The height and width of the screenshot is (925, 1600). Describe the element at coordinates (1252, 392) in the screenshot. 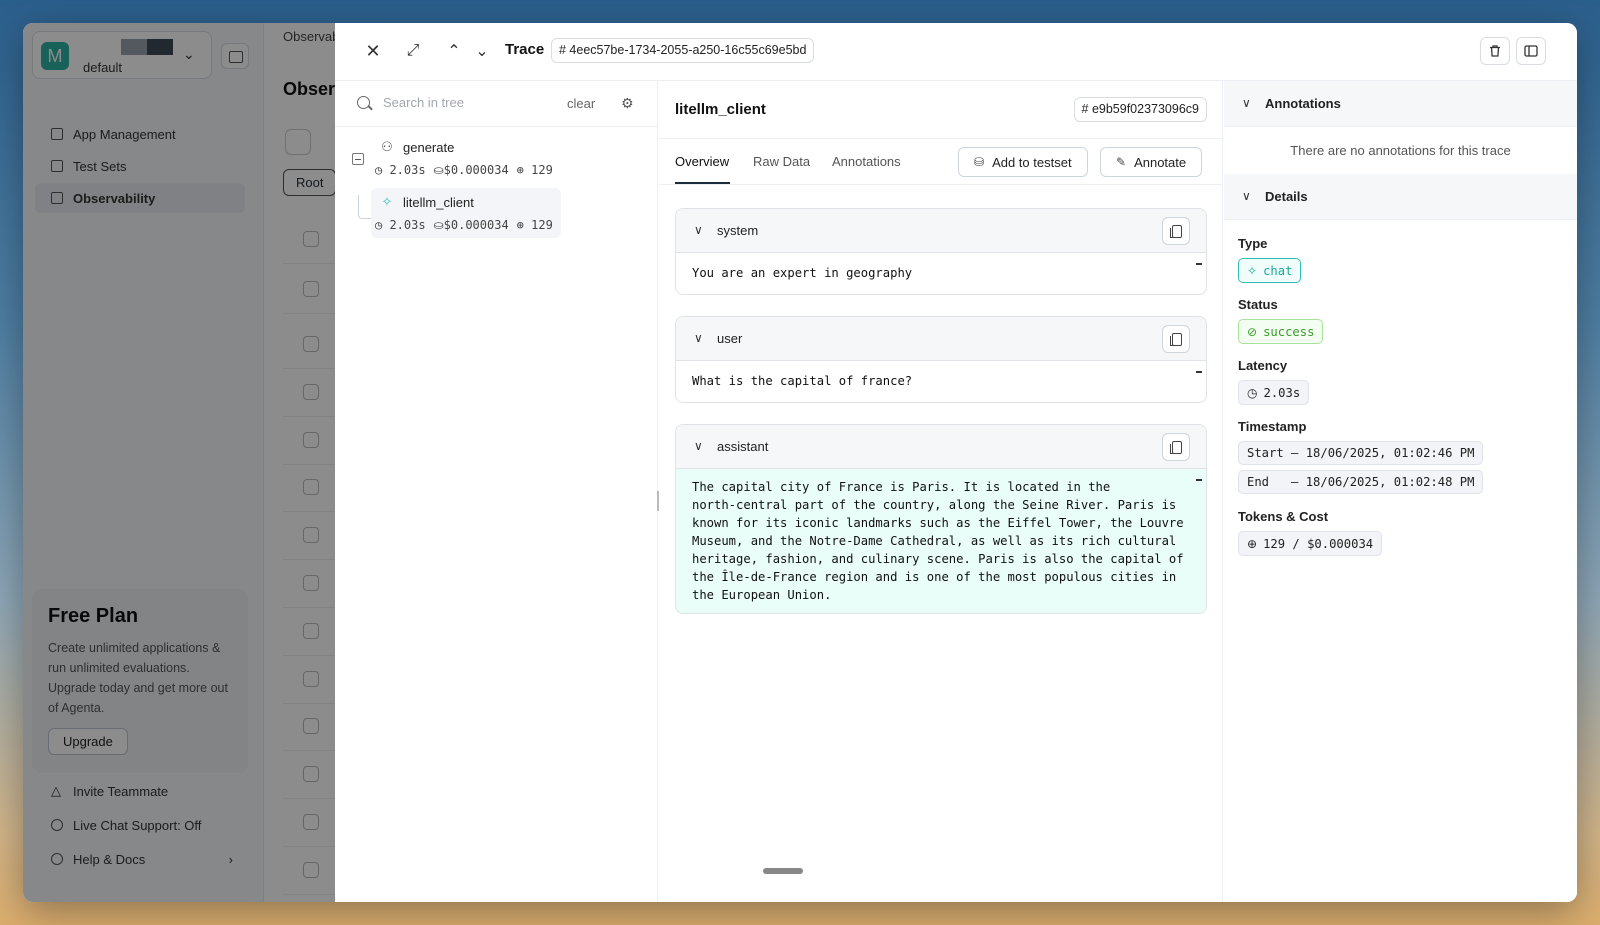

I see `timer-icon: ◷` at that location.